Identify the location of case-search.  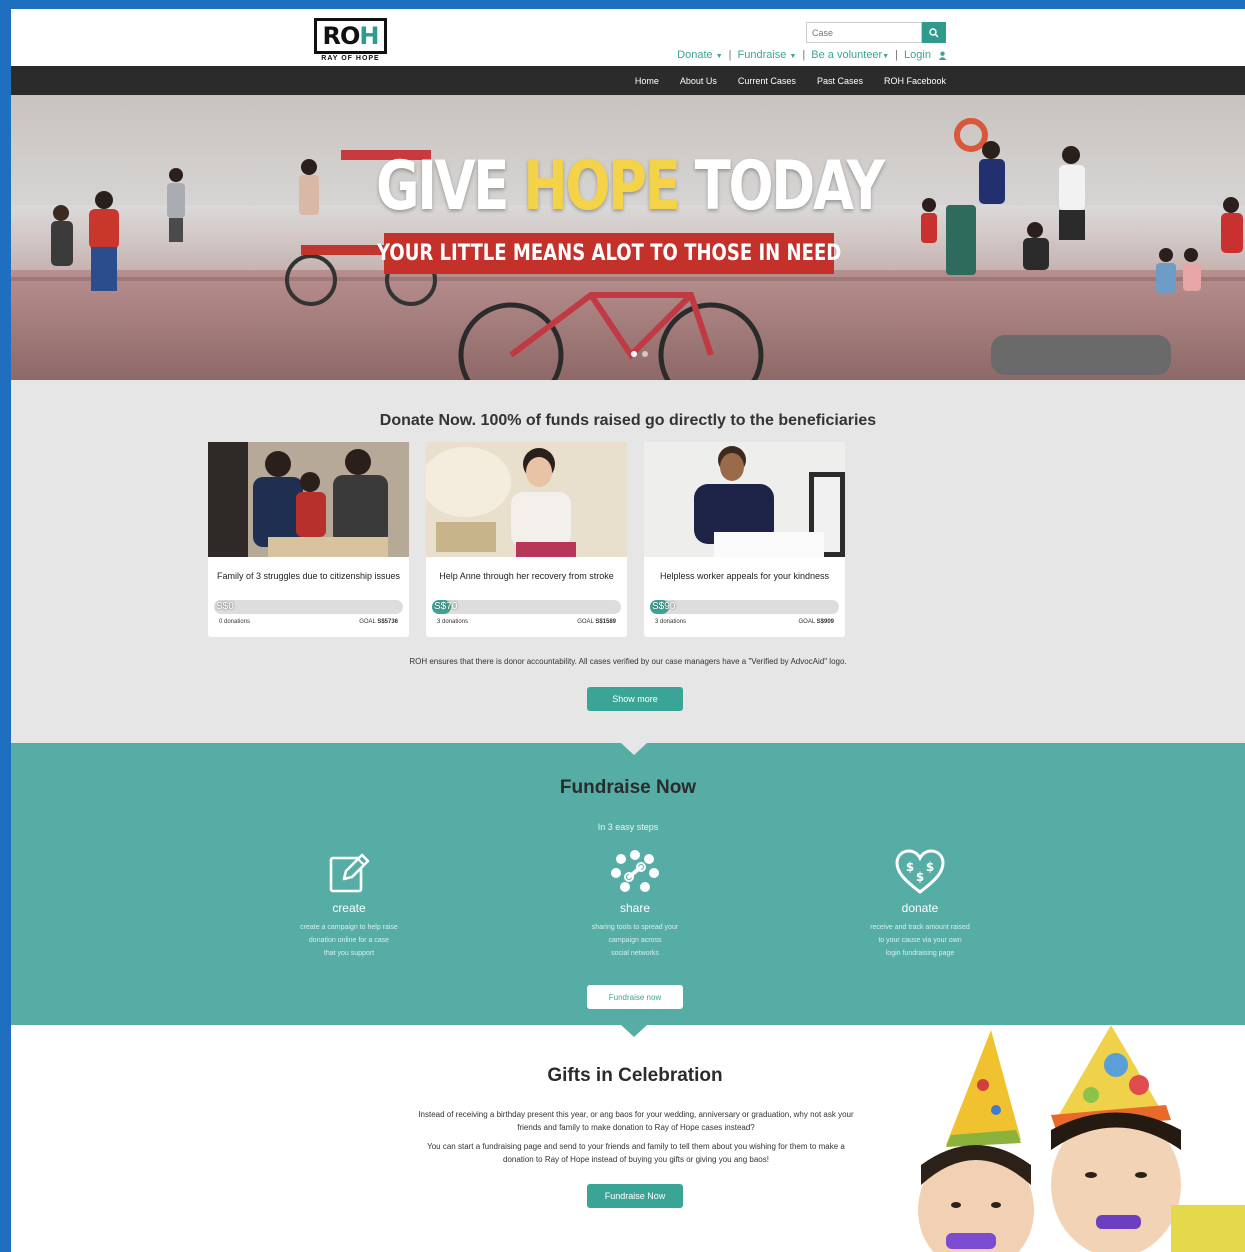
(876, 32).